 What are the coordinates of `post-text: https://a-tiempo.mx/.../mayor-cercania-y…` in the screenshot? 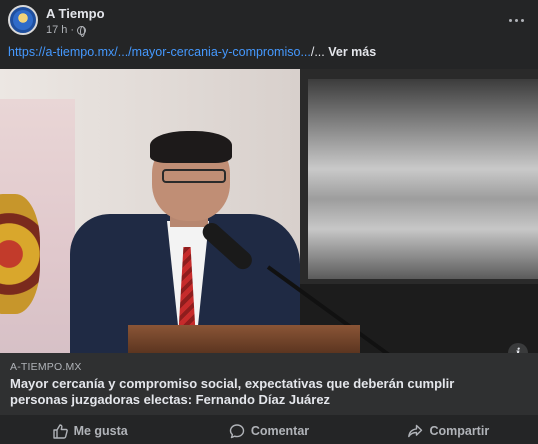 It's located at (192, 52).